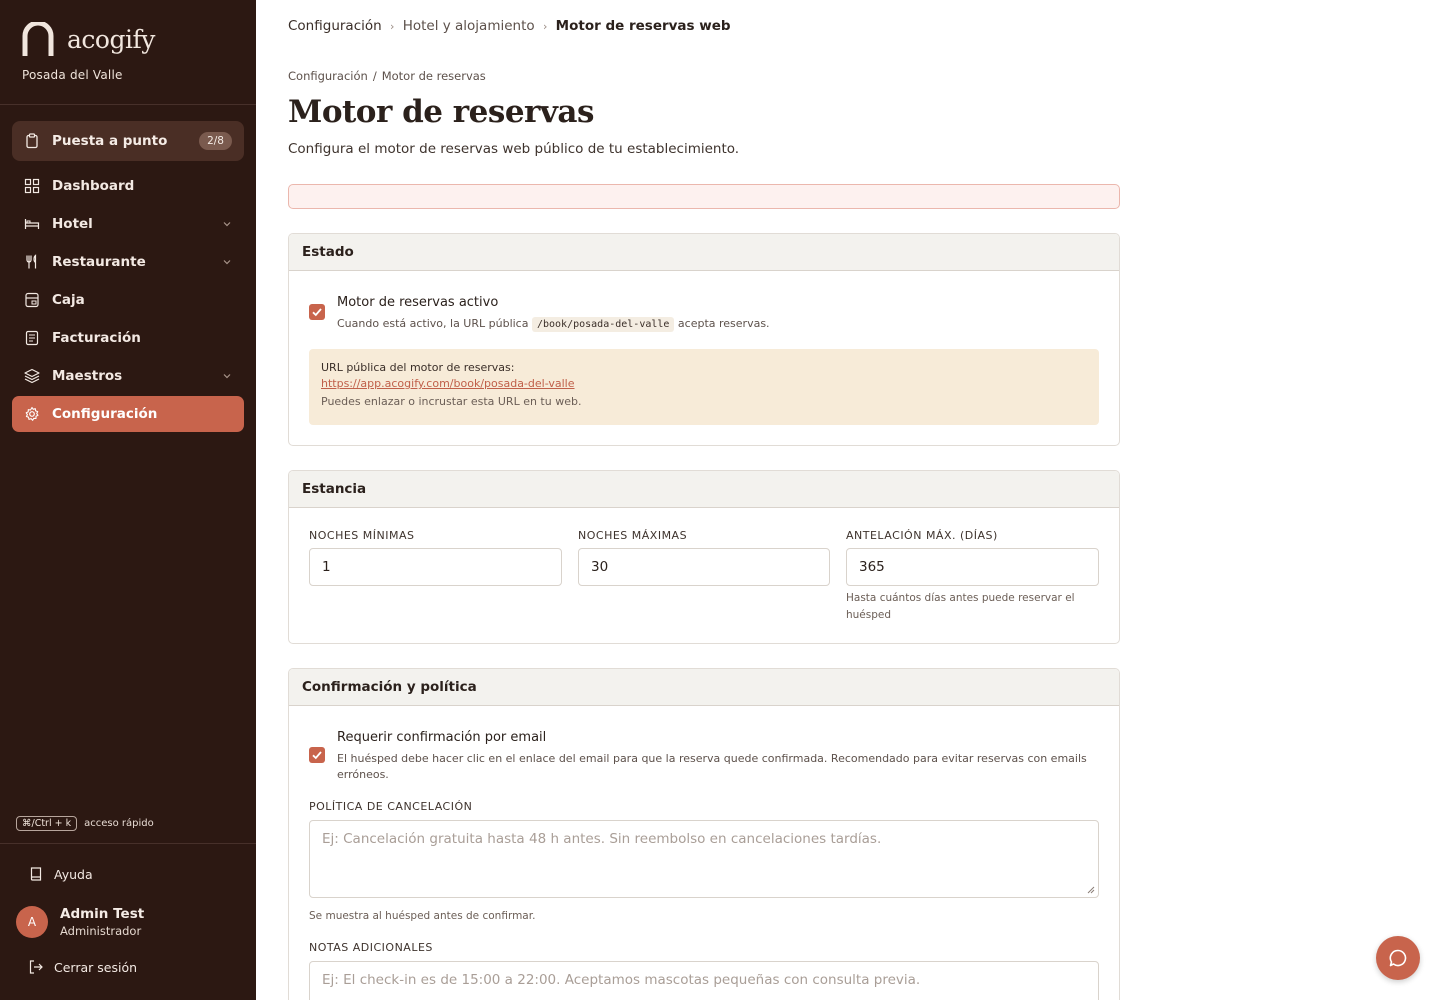 The width and height of the screenshot is (1440, 1000). I want to click on breadcrumb: Configuración / Motor de reservas, so click(387, 76).